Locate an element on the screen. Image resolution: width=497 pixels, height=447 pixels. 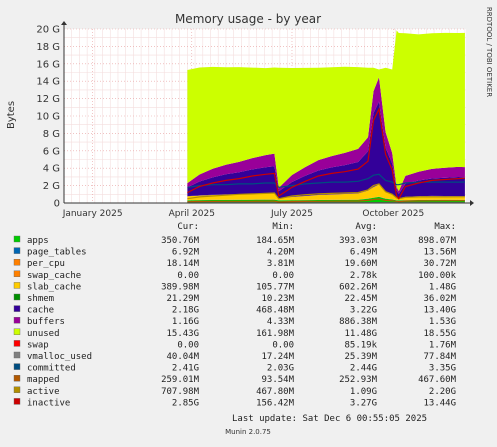
legend-name: swap is located at coordinates (38, 345).